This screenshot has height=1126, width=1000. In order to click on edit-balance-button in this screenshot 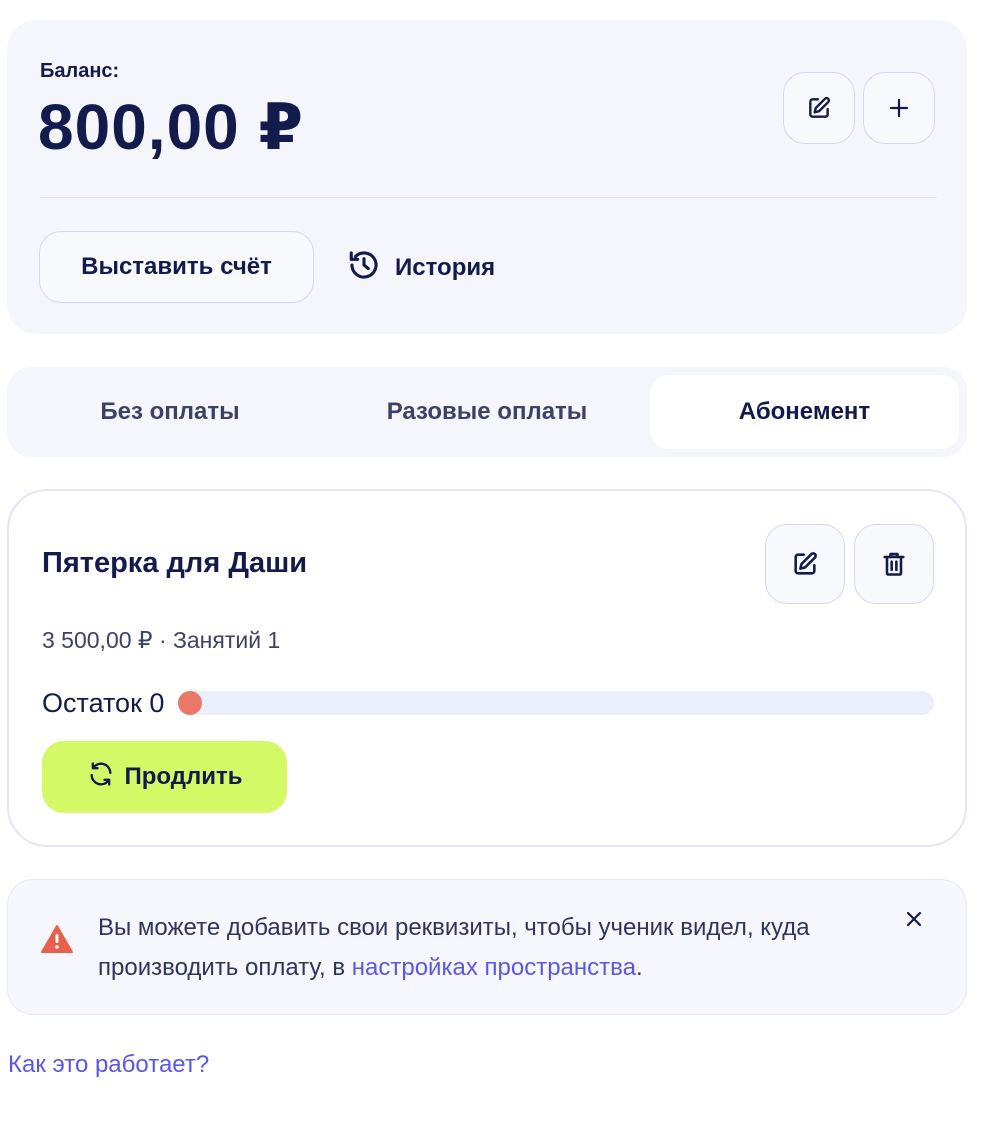, I will do `click(819, 108)`.